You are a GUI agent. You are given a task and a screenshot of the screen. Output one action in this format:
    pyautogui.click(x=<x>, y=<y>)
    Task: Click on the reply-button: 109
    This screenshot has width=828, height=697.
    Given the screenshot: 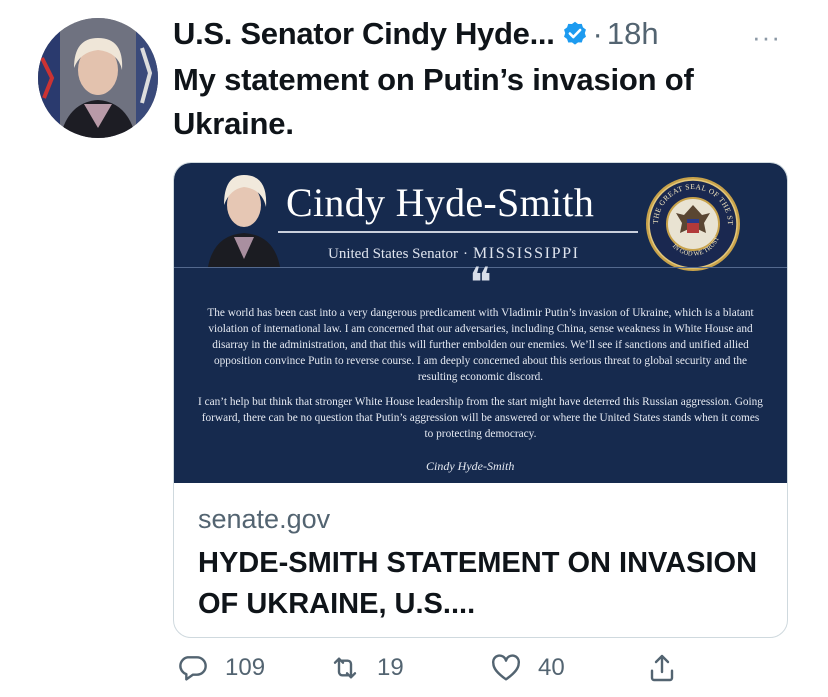 What is the action you would take?
    pyautogui.click(x=221, y=668)
    